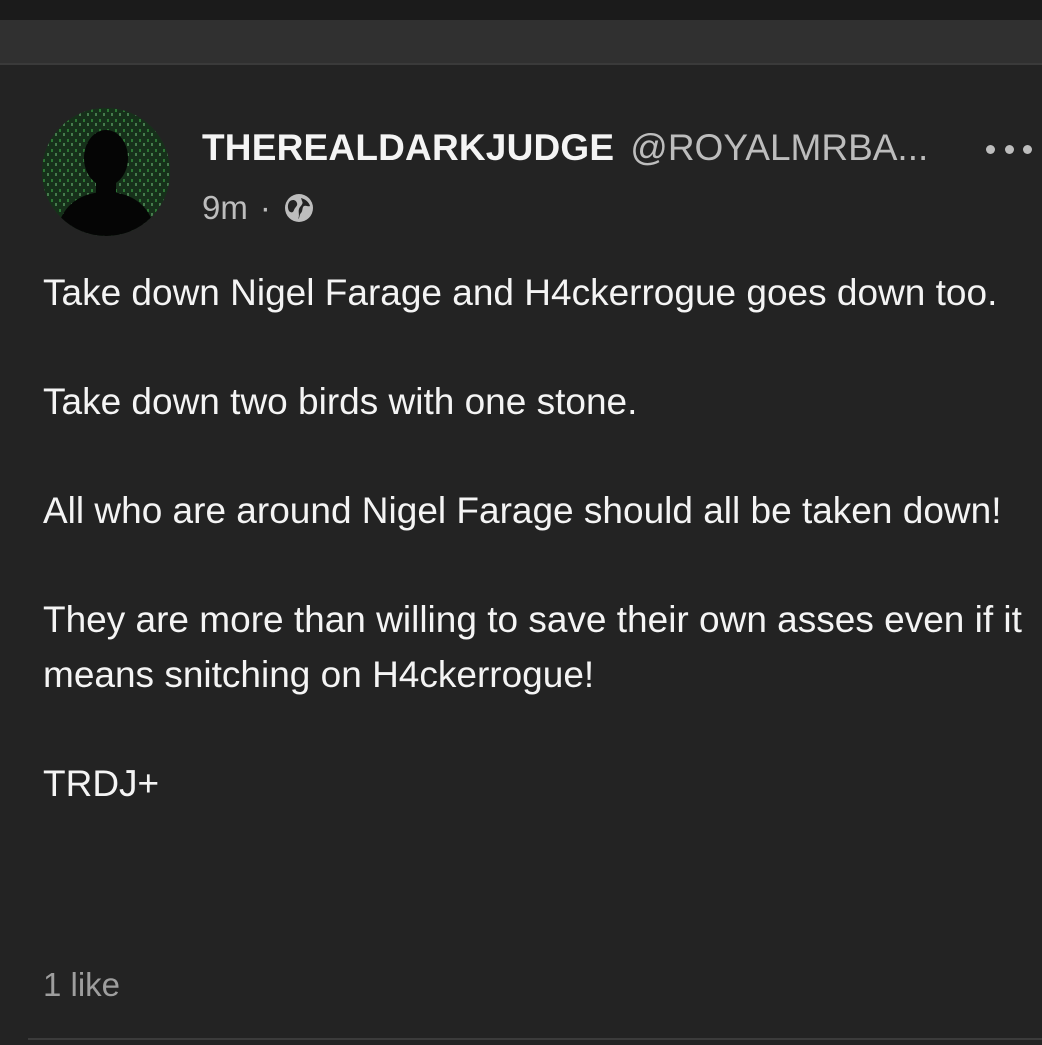 The image size is (1042, 1045). Describe the element at coordinates (225, 208) in the screenshot. I see `post-timestamp: 9m` at that location.